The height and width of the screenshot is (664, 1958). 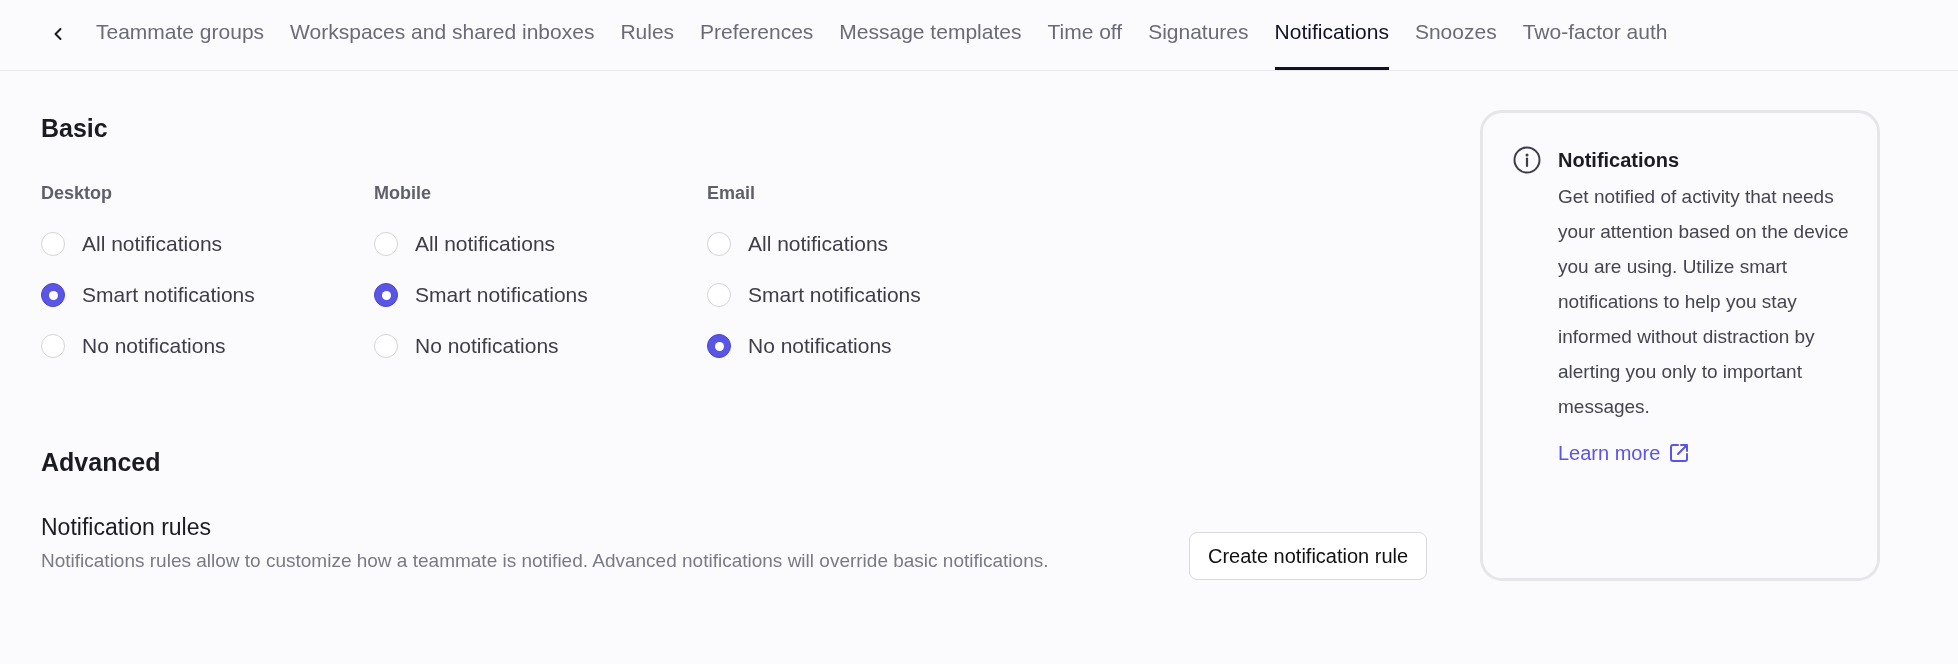 I want to click on tab: Signatures, so click(x=1198, y=42).